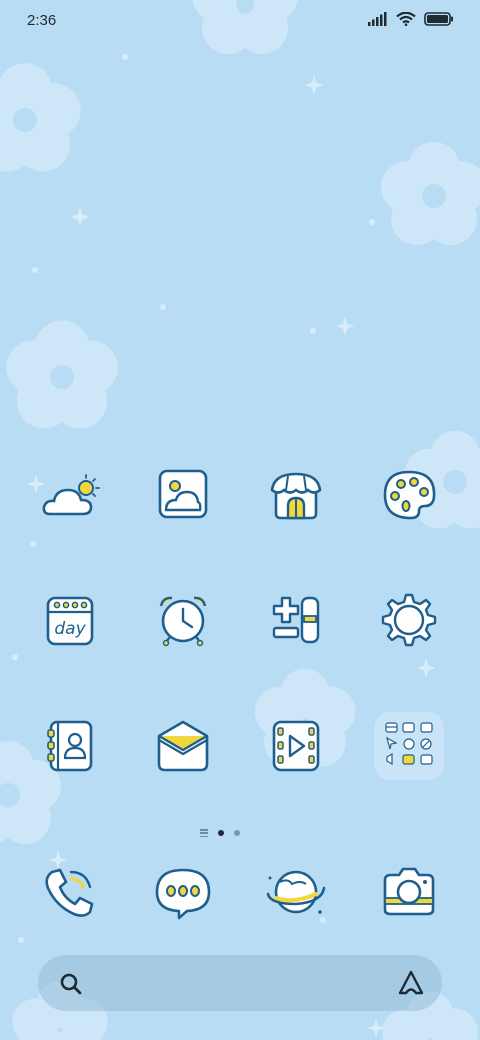 This screenshot has height=1040, width=480. I want to click on dock-messages, so click(183, 892).